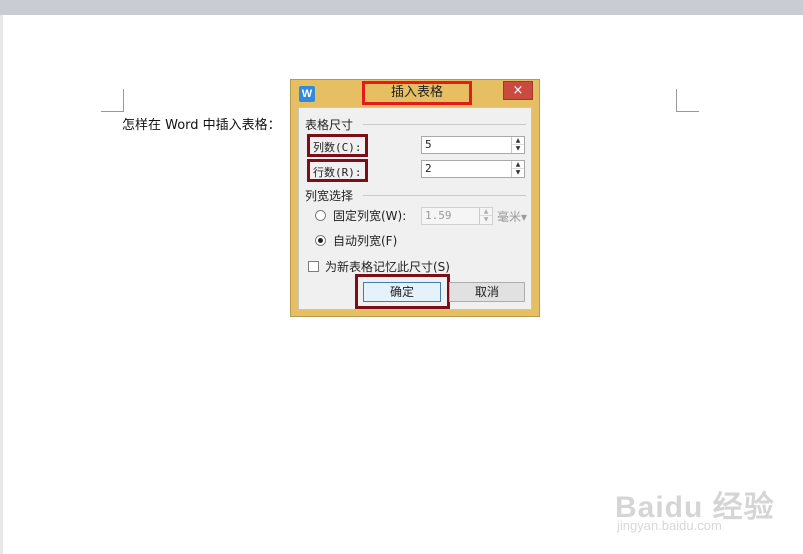 The width and height of the screenshot is (803, 554). Describe the element at coordinates (473, 169) in the screenshot. I see `rows-spinbox: 2 ▲ ▼` at that location.